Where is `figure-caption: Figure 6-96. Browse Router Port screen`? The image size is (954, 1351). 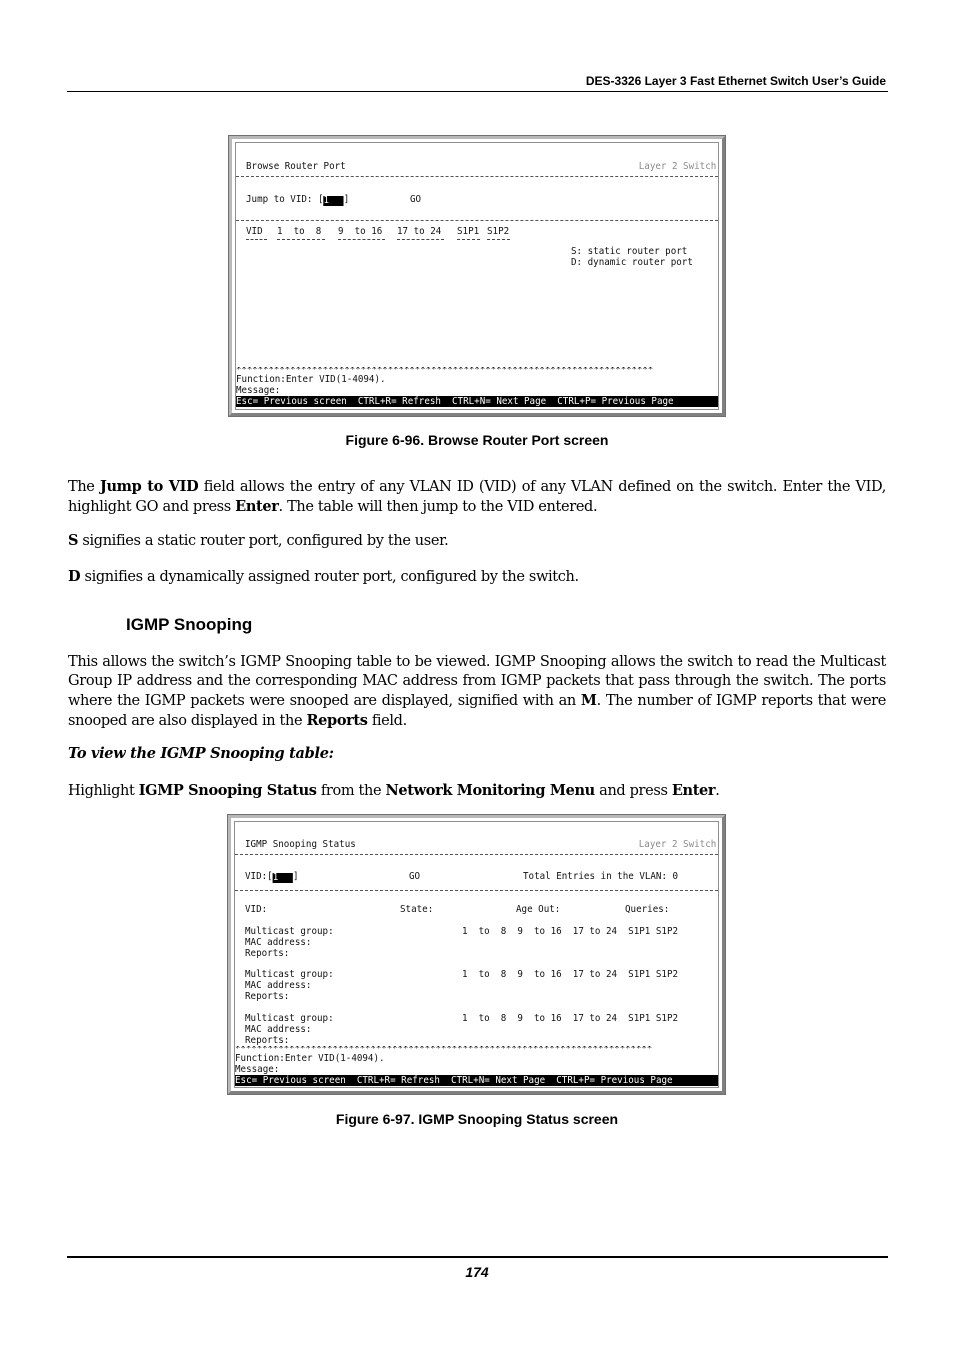
figure-caption: Figure 6-96. Browse Router Port screen is located at coordinates (477, 440).